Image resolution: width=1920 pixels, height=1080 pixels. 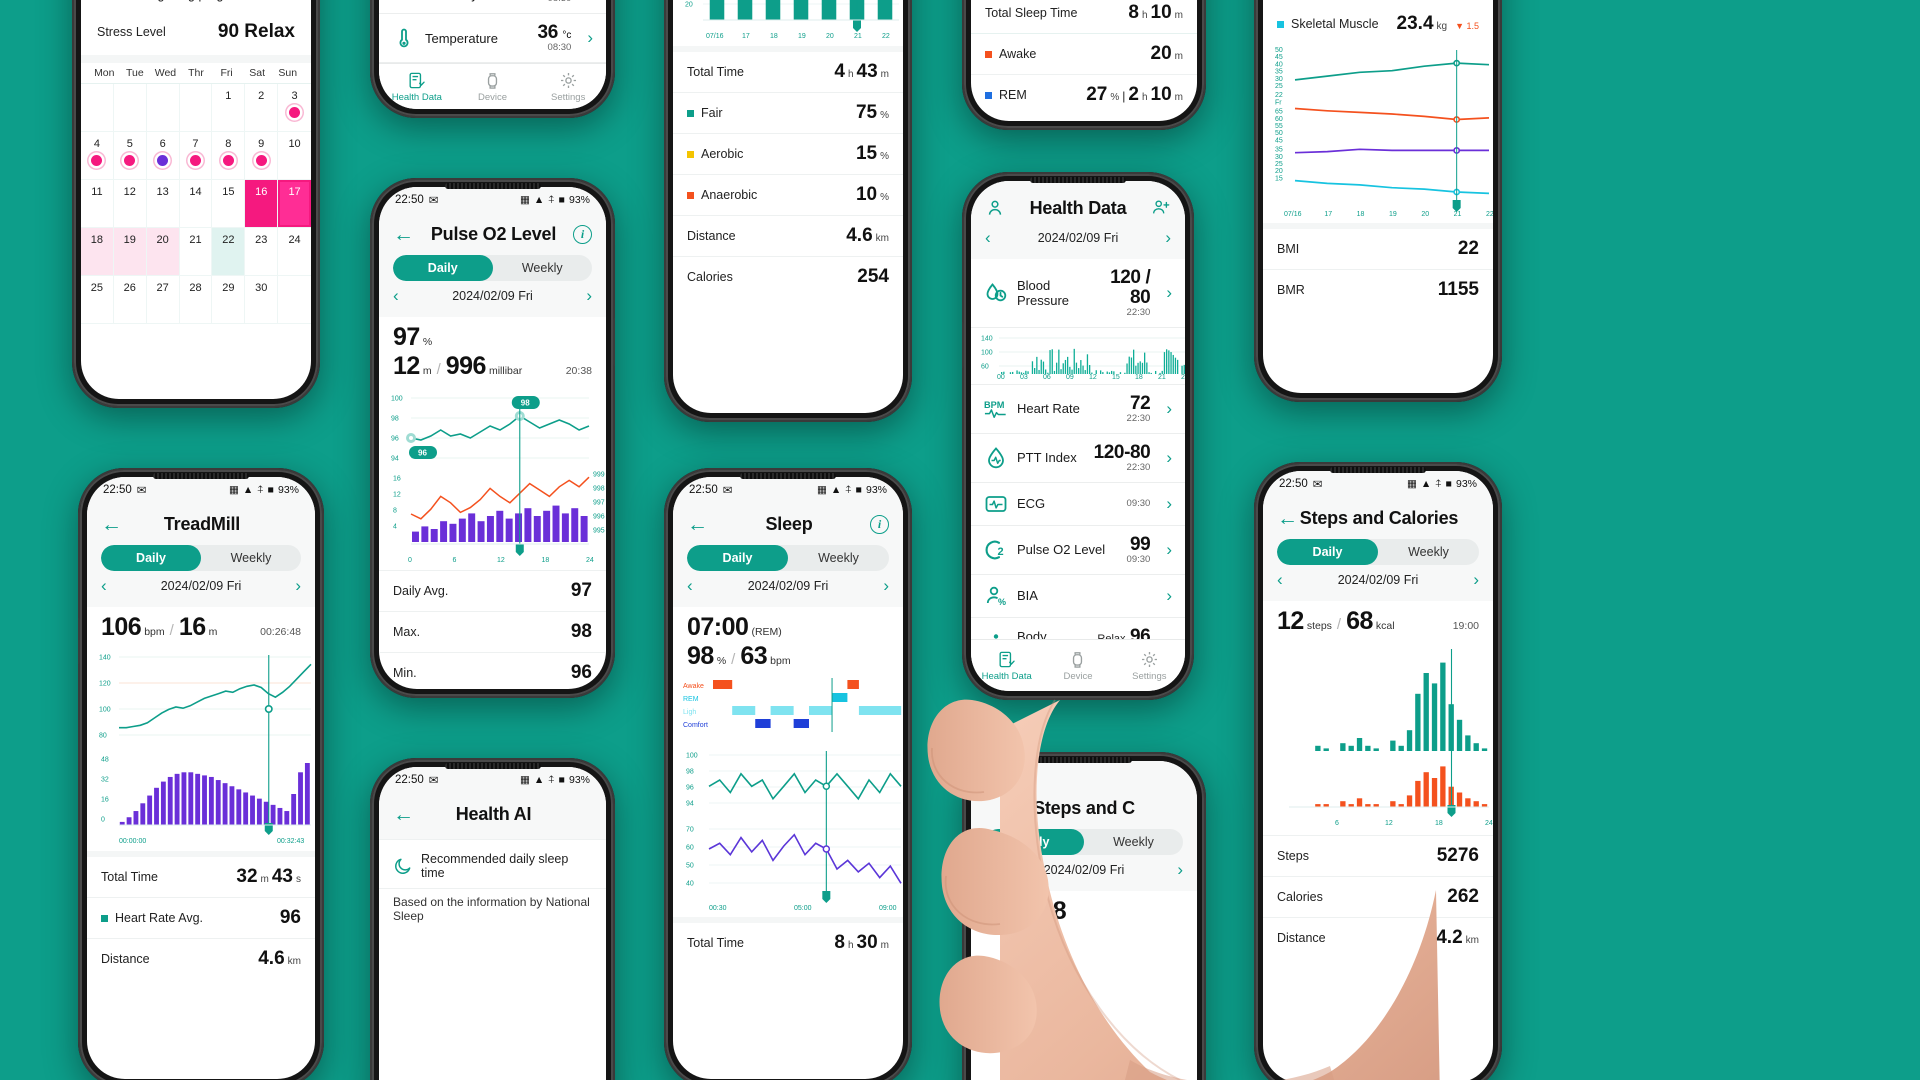 I want to click on calendar-day: 6, so click(x=163, y=156).